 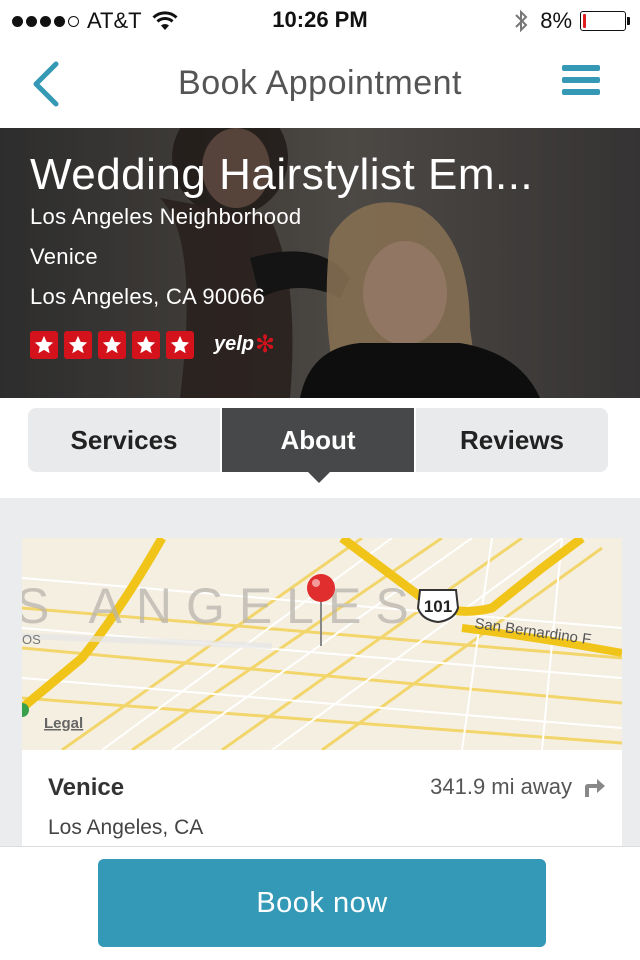 I want to click on highway-shield-icon: 101, so click(x=438, y=606).